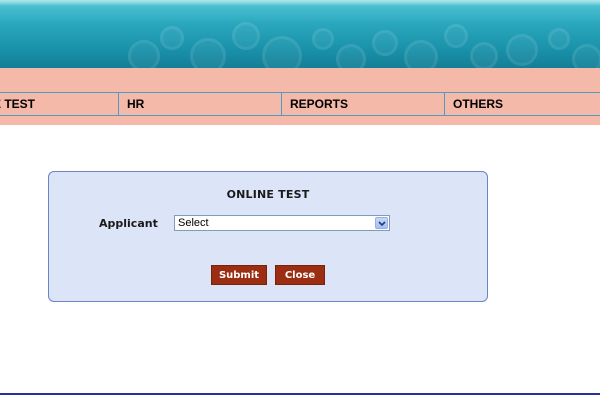  I want to click on footer-divider, so click(300, 394).